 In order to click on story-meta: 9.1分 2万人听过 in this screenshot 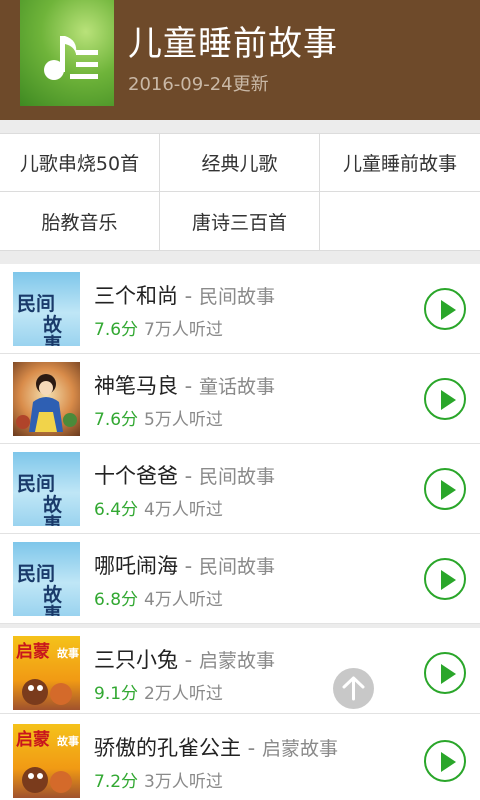, I will do `click(158, 691)`.